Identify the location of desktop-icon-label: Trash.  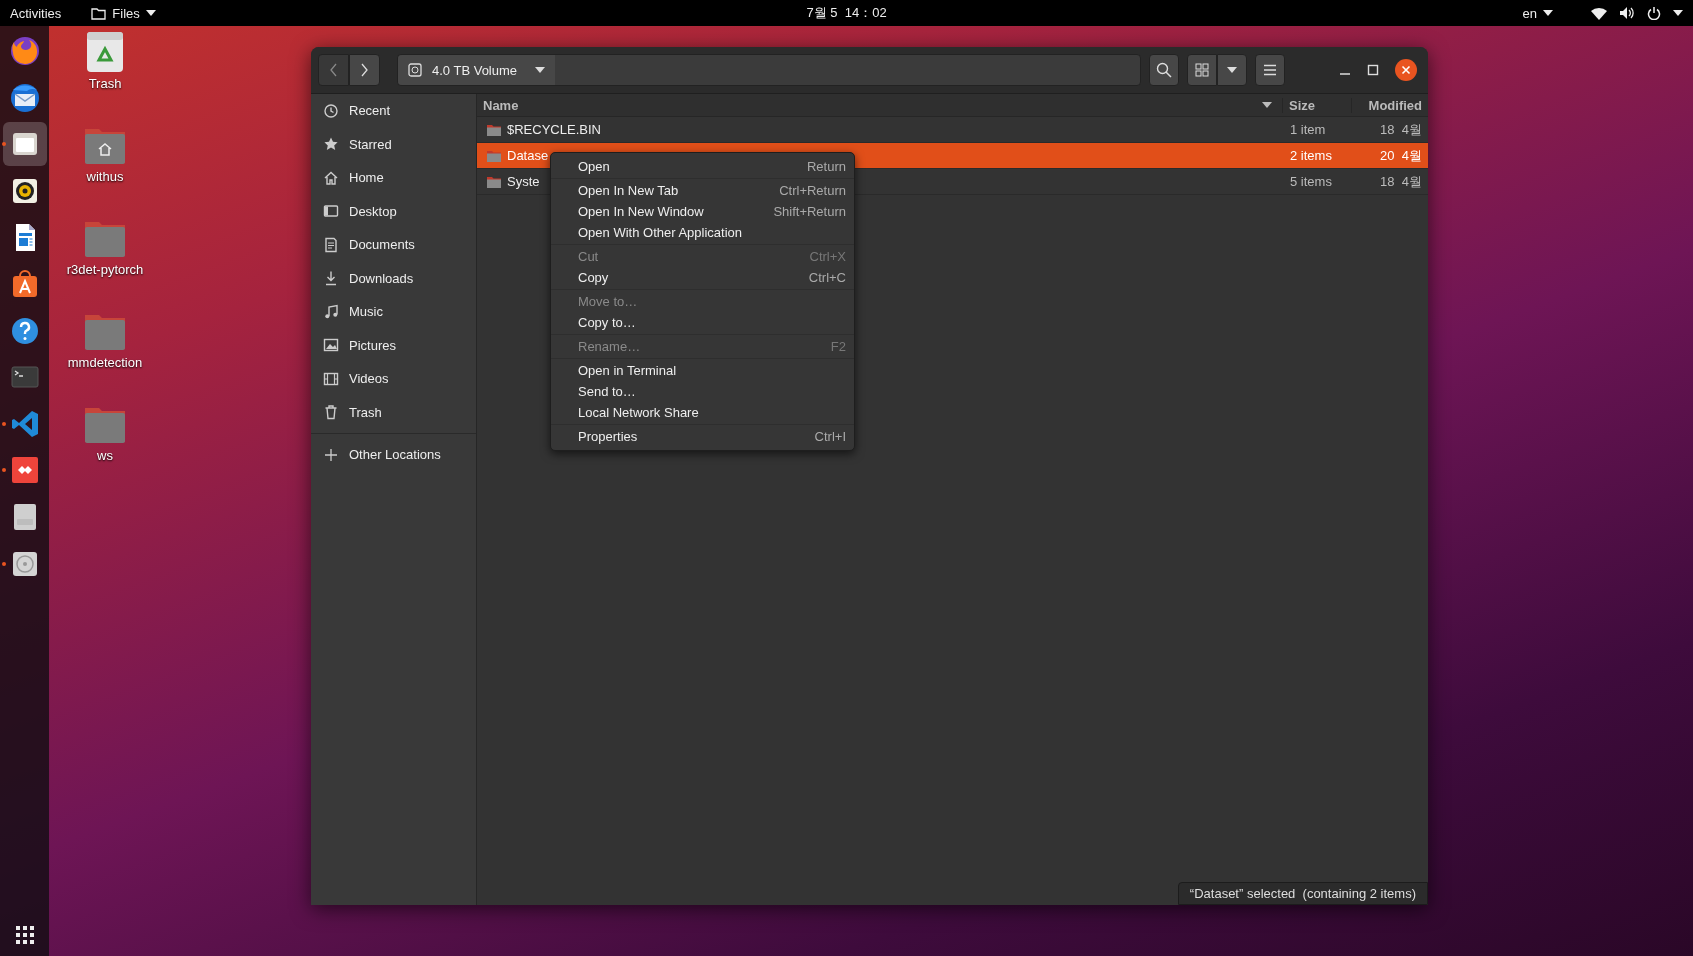
(105, 83).